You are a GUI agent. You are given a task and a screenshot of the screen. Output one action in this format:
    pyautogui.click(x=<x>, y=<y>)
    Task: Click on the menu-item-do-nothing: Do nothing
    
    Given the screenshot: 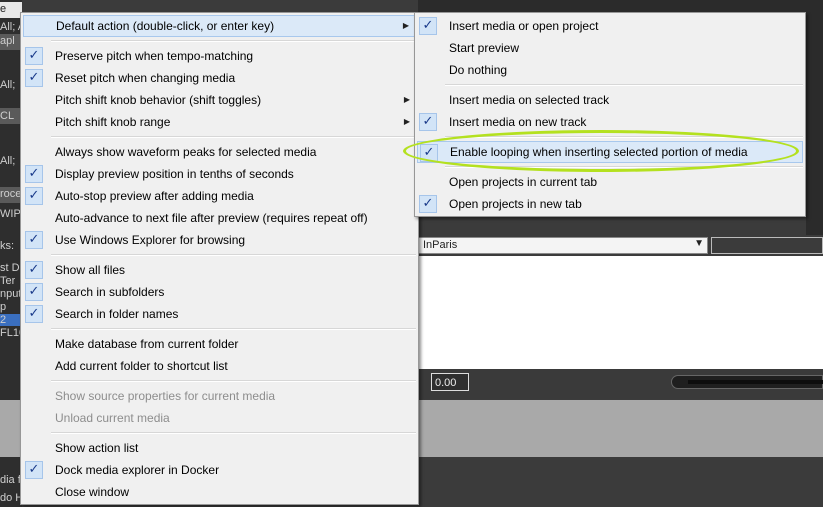 What is the action you would take?
    pyautogui.click(x=610, y=70)
    